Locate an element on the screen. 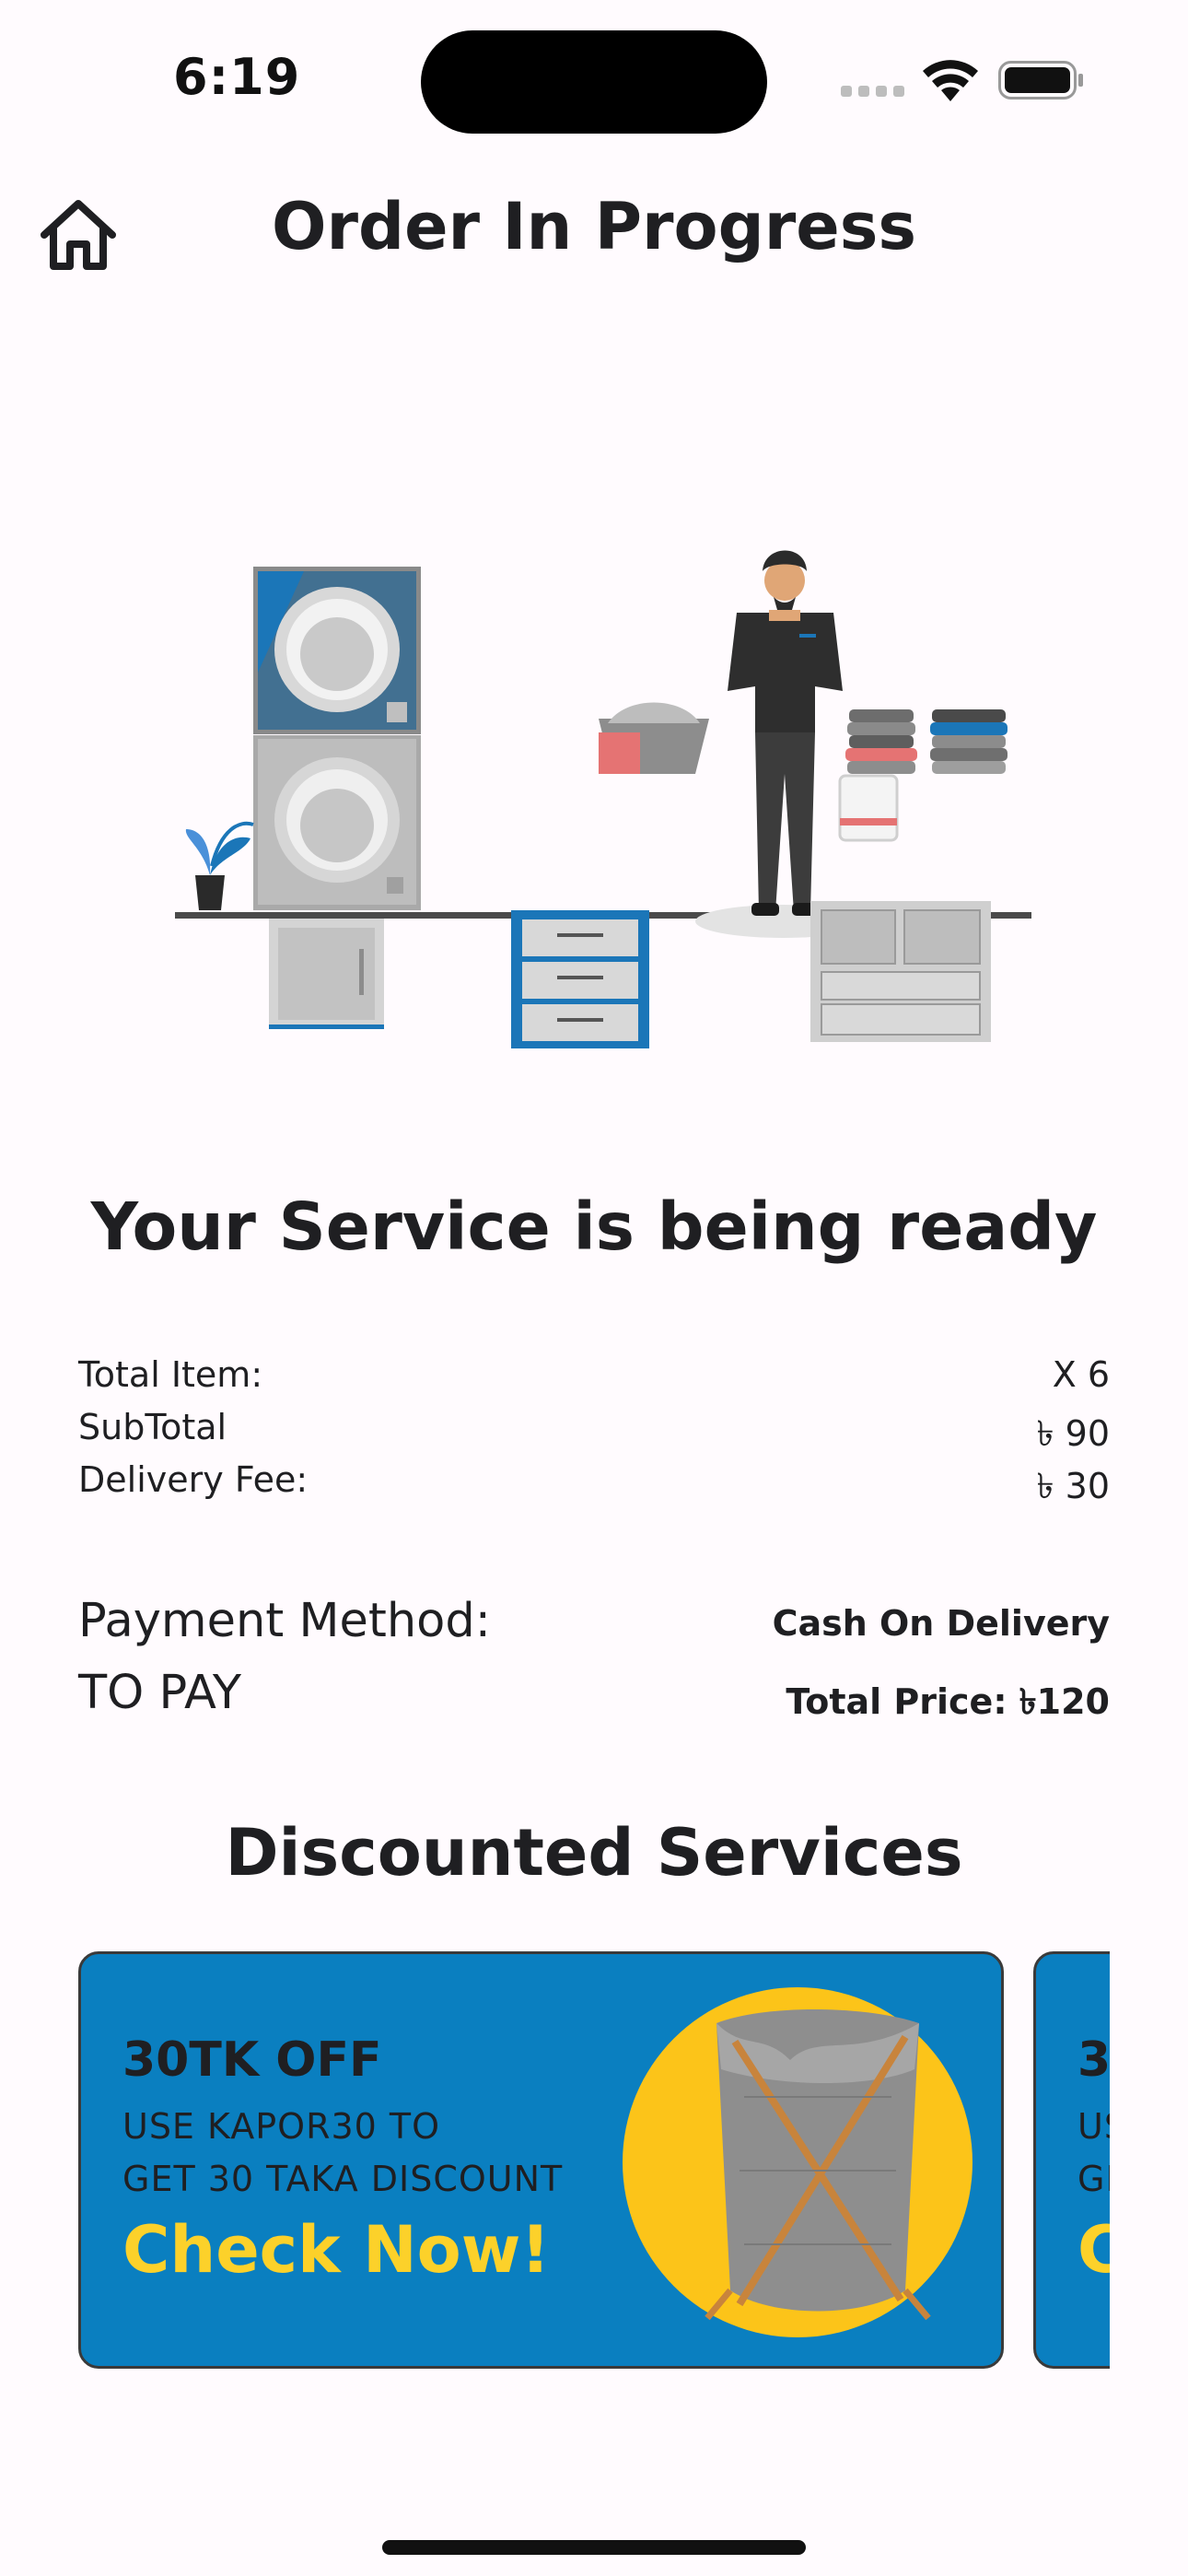 Image resolution: width=1188 pixels, height=2576 pixels. total-item-label: Total Item: is located at coordinates (170, 1374).